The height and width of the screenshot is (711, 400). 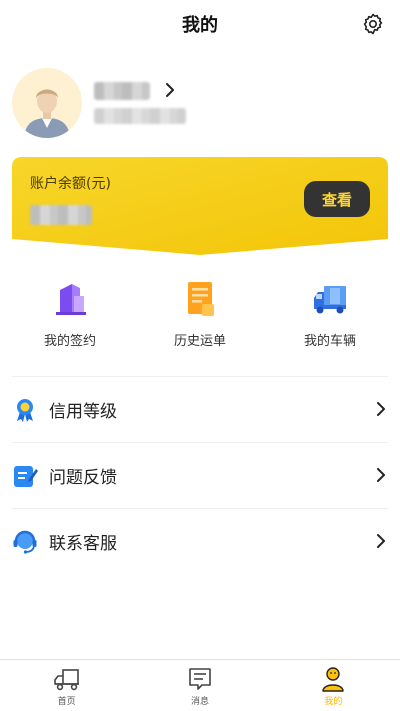 What do you see at coordinates (200, 541) in the screenshot?
I see `menu-item-service: 联系客服` at bounding box center [200, 541].